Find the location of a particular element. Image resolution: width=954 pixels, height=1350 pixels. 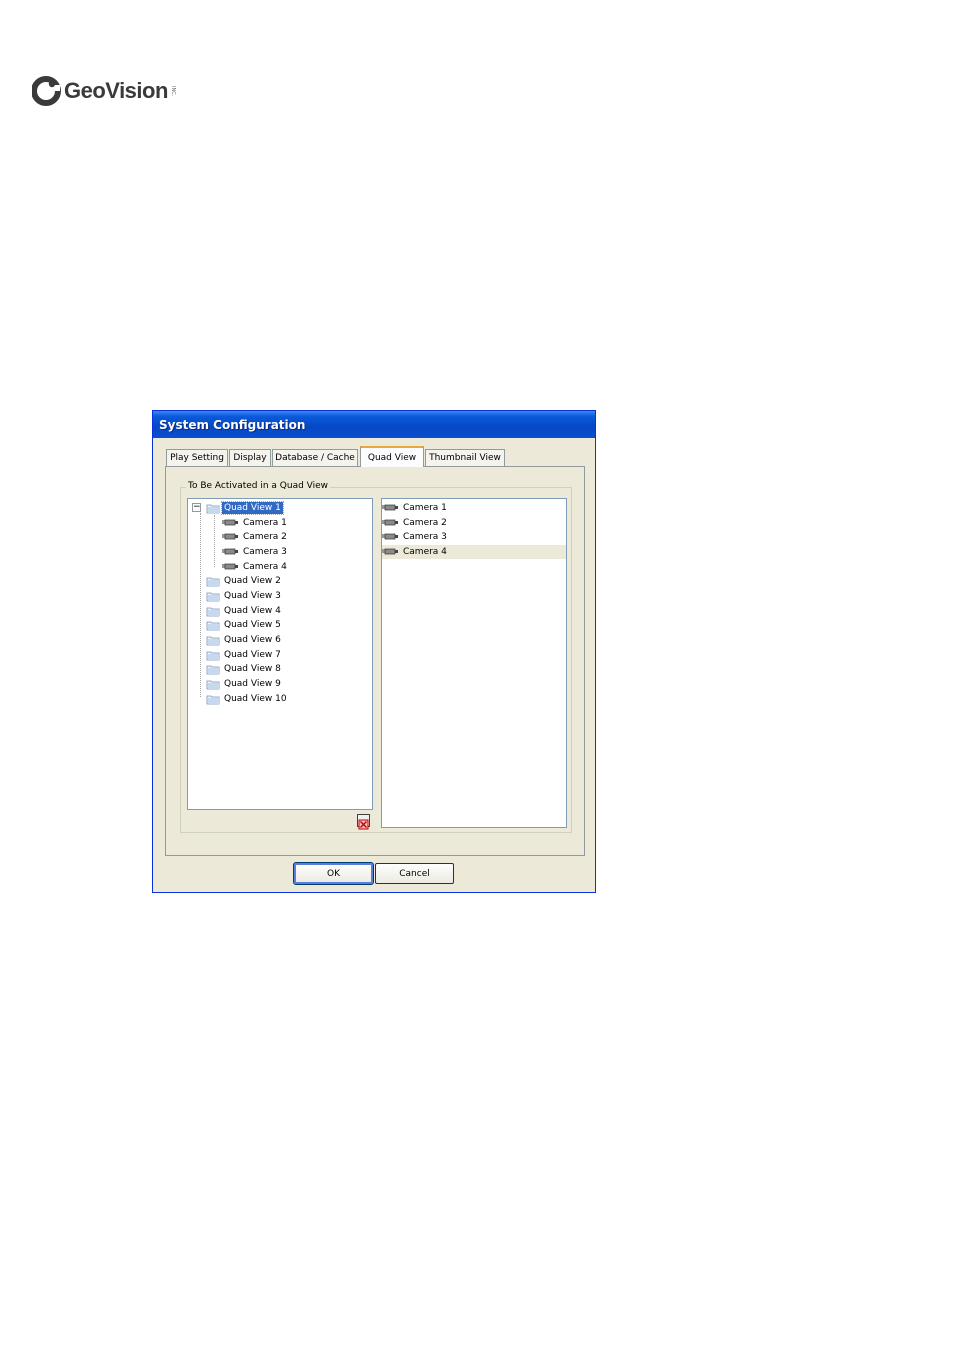

tree-item-quad-view-5: Quad View 5 is located at coordinates (244, 625).